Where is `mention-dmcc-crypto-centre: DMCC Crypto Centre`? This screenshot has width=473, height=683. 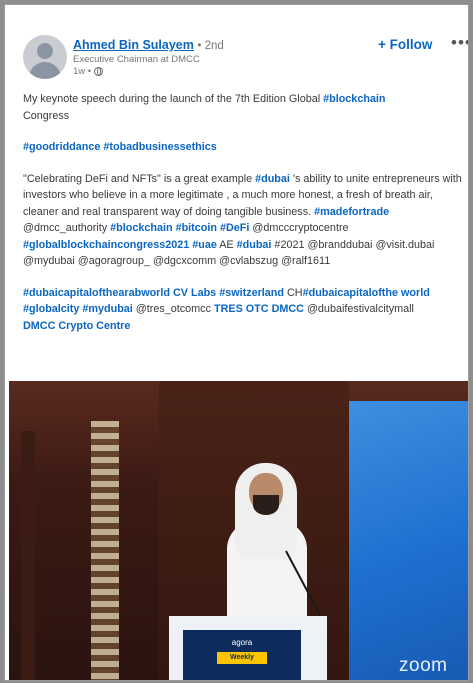
mention-dmcc-crypto-centre: DMCC Crypto Centre is located at coordinates (76, 326).